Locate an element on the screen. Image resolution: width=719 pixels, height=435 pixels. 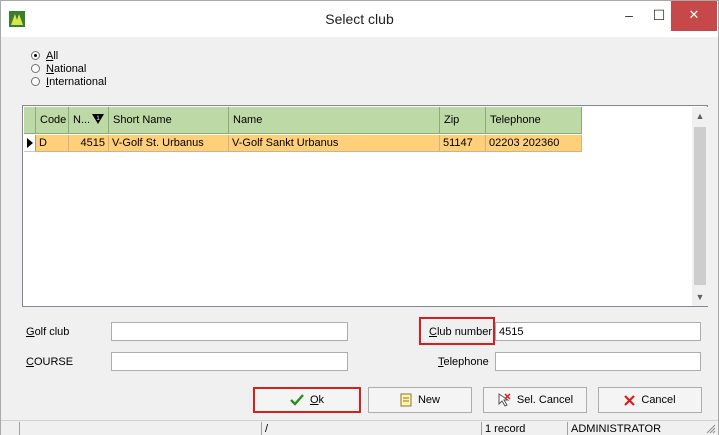
column-header-number: N... 1 is located at coordinates (89, 120).